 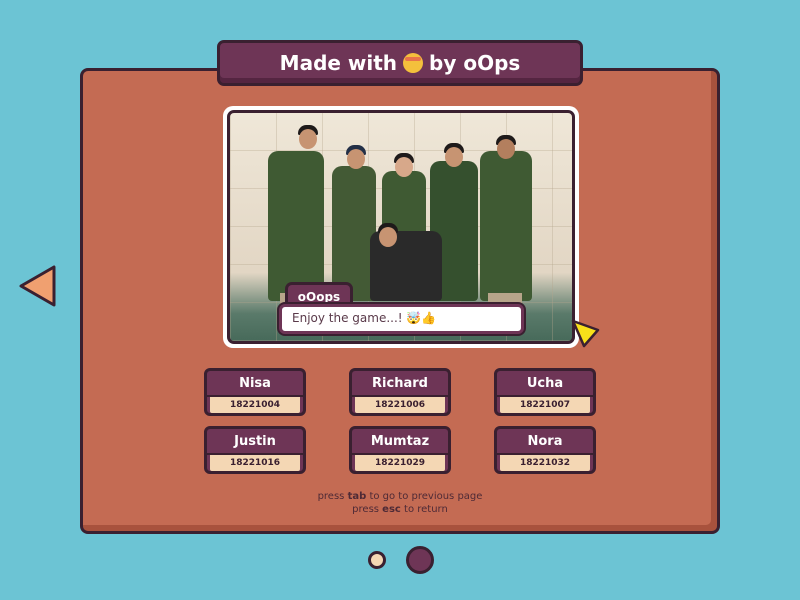 What do you see at coordinates (391, 509) in the screenshot?
I see `hint-key-esc: esc` at bounding box center [391, 509].